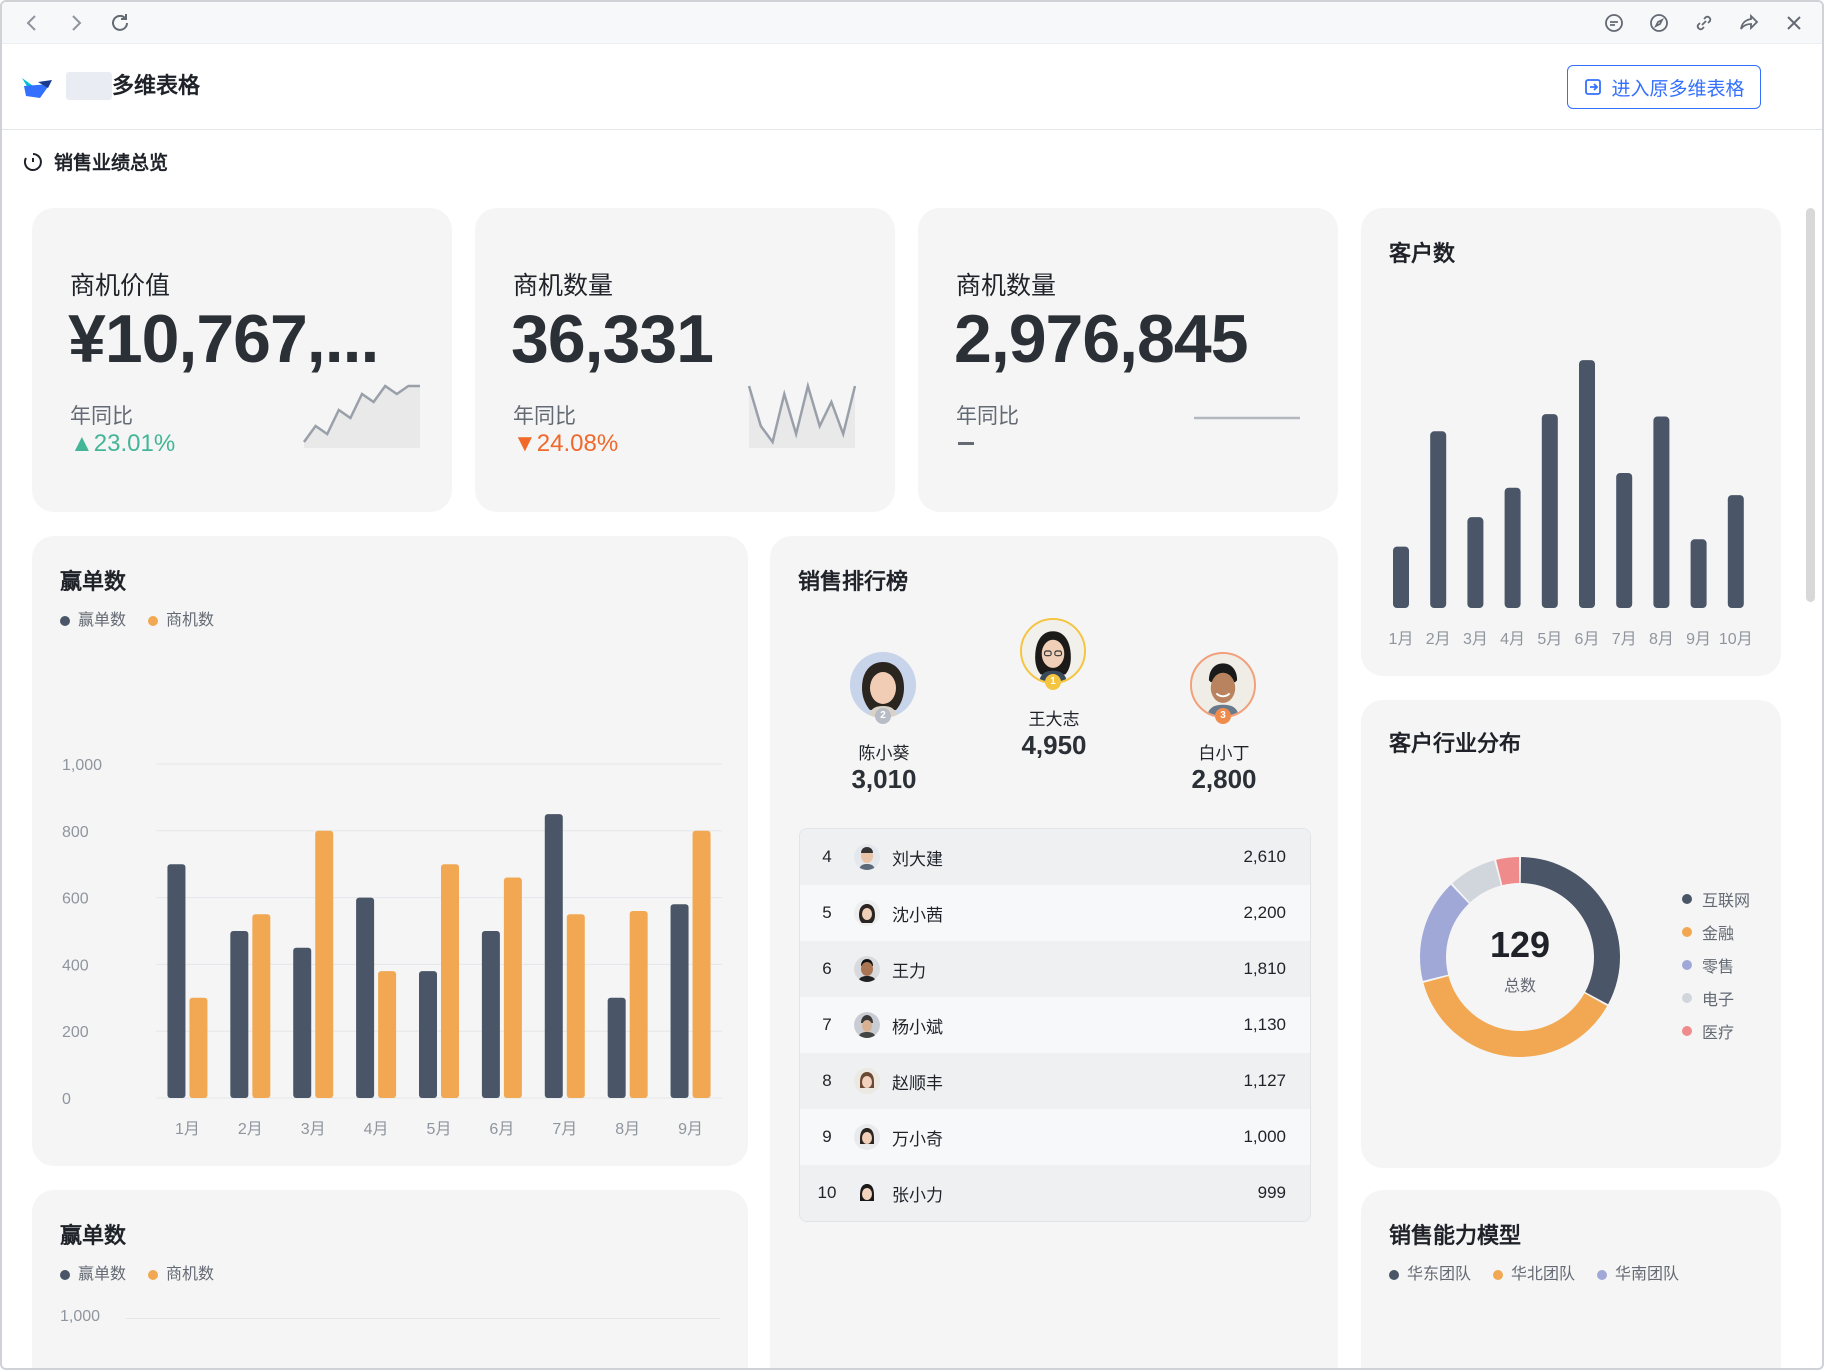 Image resolution: width=1824 pixels, height=1370 pixels. Describe the element at coordinates (1053, 682) in the screenshot. I see `medal-gold-icon: 1` at that location.